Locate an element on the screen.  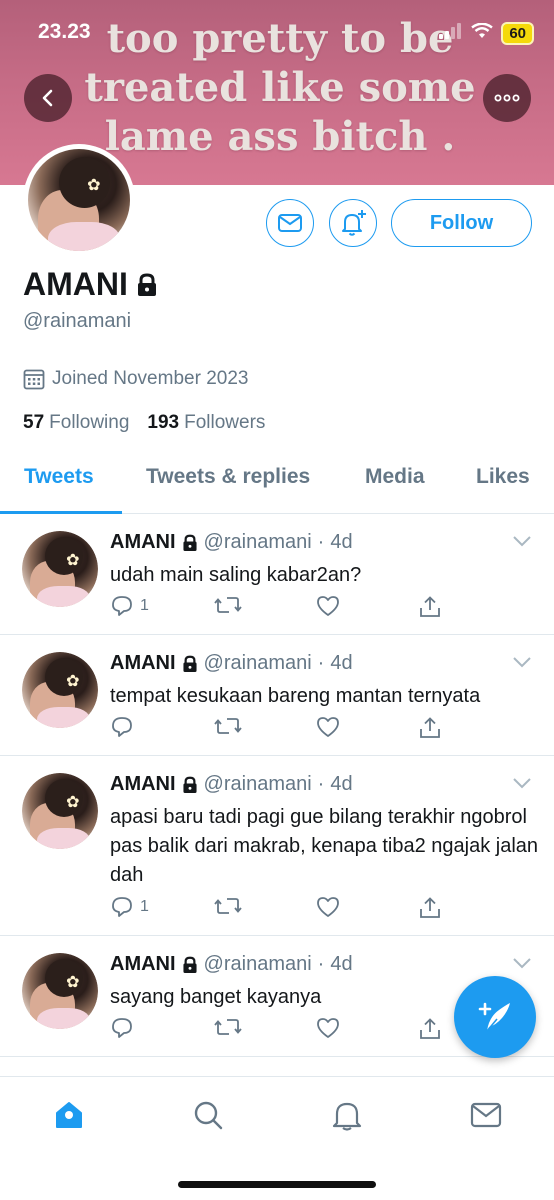
wifi-icon is located at coordinates (482, 33).